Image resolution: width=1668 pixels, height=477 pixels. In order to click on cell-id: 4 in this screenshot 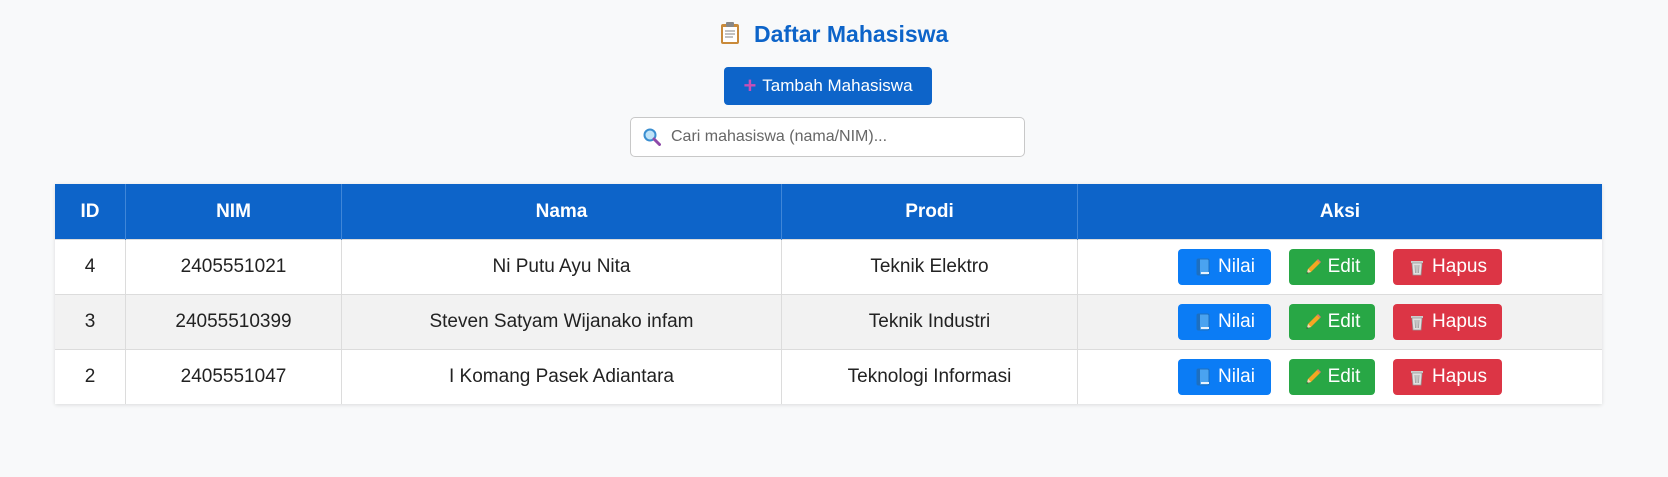, I will do `click(90, 267)`.